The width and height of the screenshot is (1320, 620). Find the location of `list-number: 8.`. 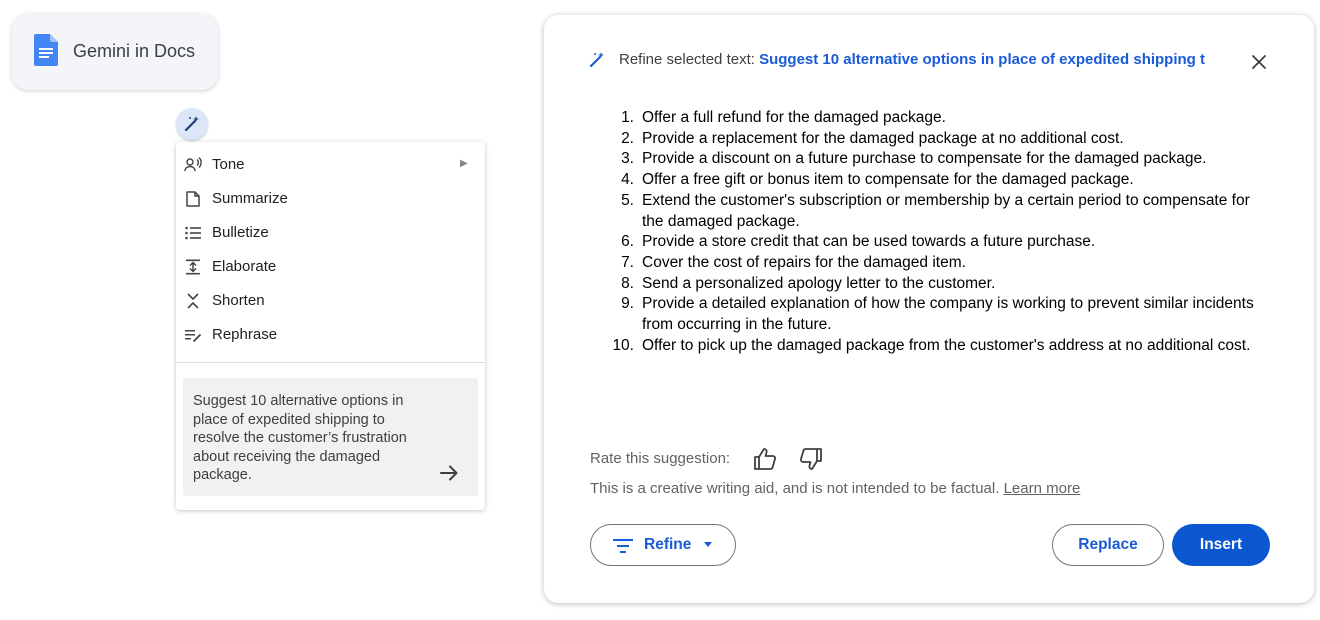

list-number: 8. is located at coordinates (627, 283).